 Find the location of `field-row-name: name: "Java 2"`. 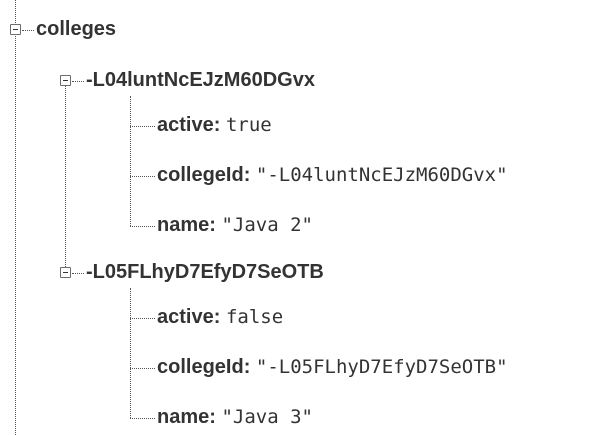

field-row-name: name: "Java 2" is located at coordinates (235, 225).